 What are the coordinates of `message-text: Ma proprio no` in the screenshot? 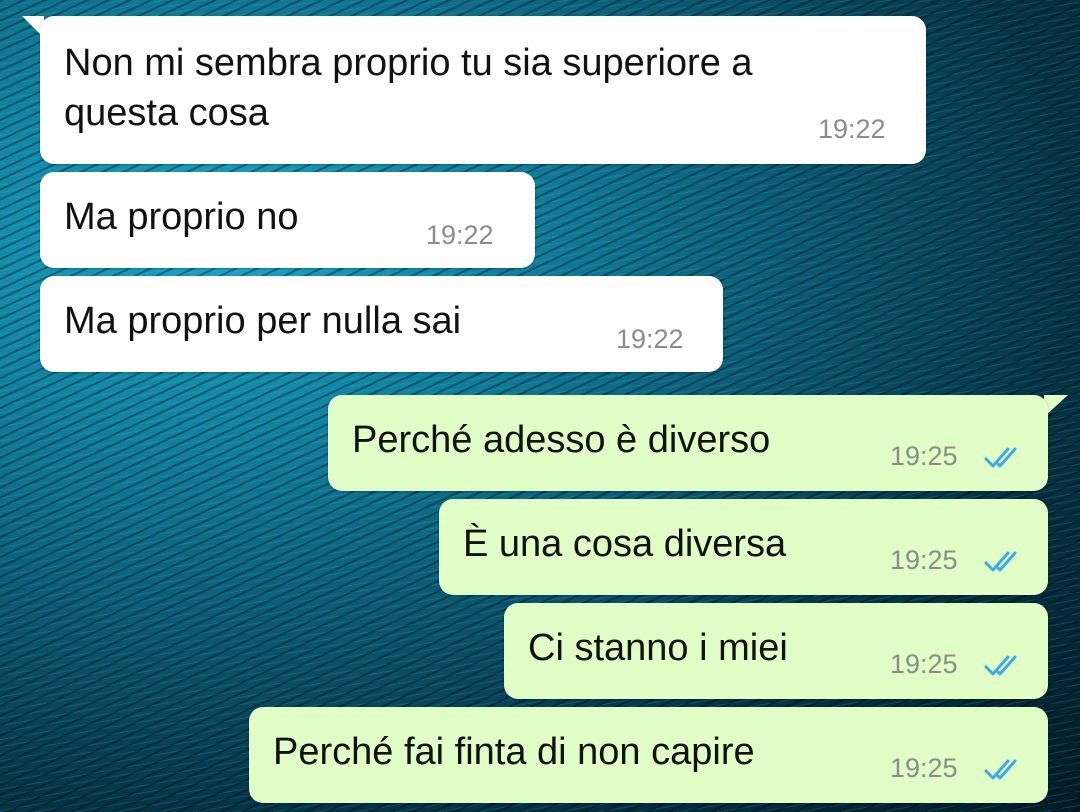 It's located at (181, 217).